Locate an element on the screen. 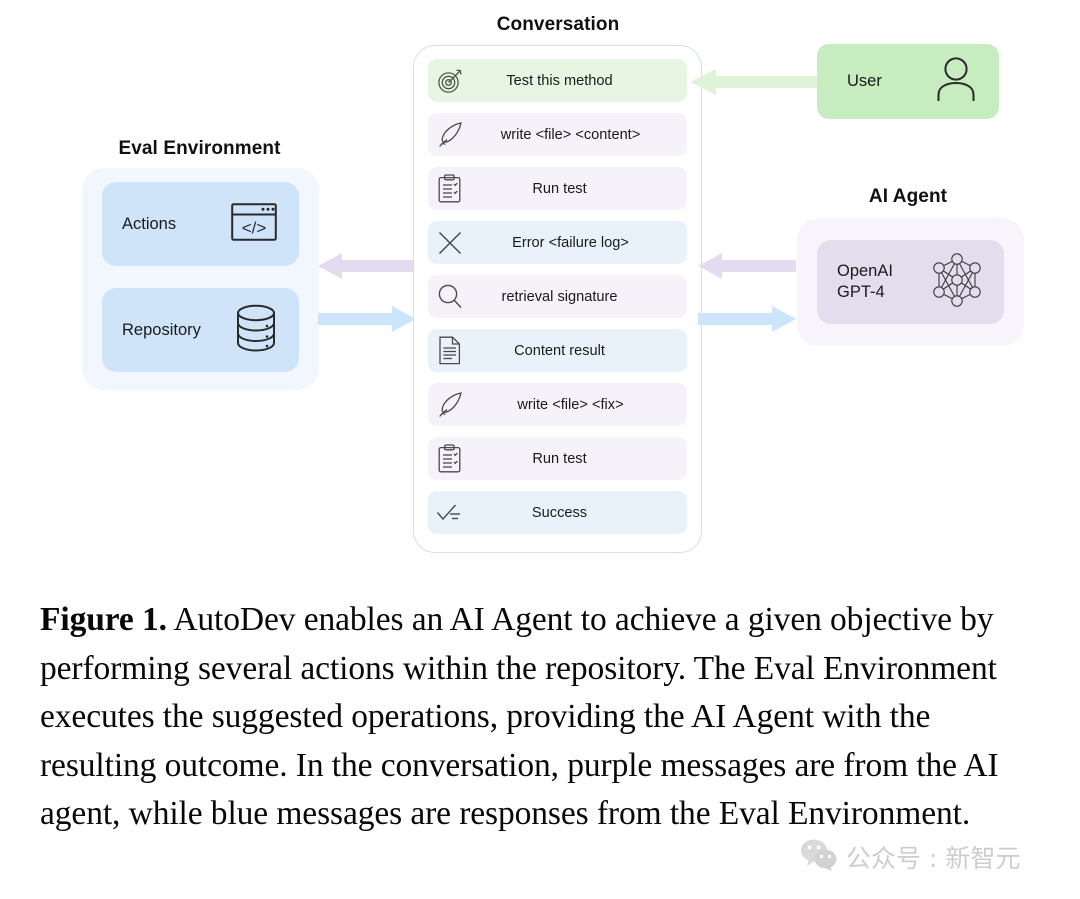 This screenshot has height=899, width=1080. code-window-icon: </> is located at coordinates (254, 224).